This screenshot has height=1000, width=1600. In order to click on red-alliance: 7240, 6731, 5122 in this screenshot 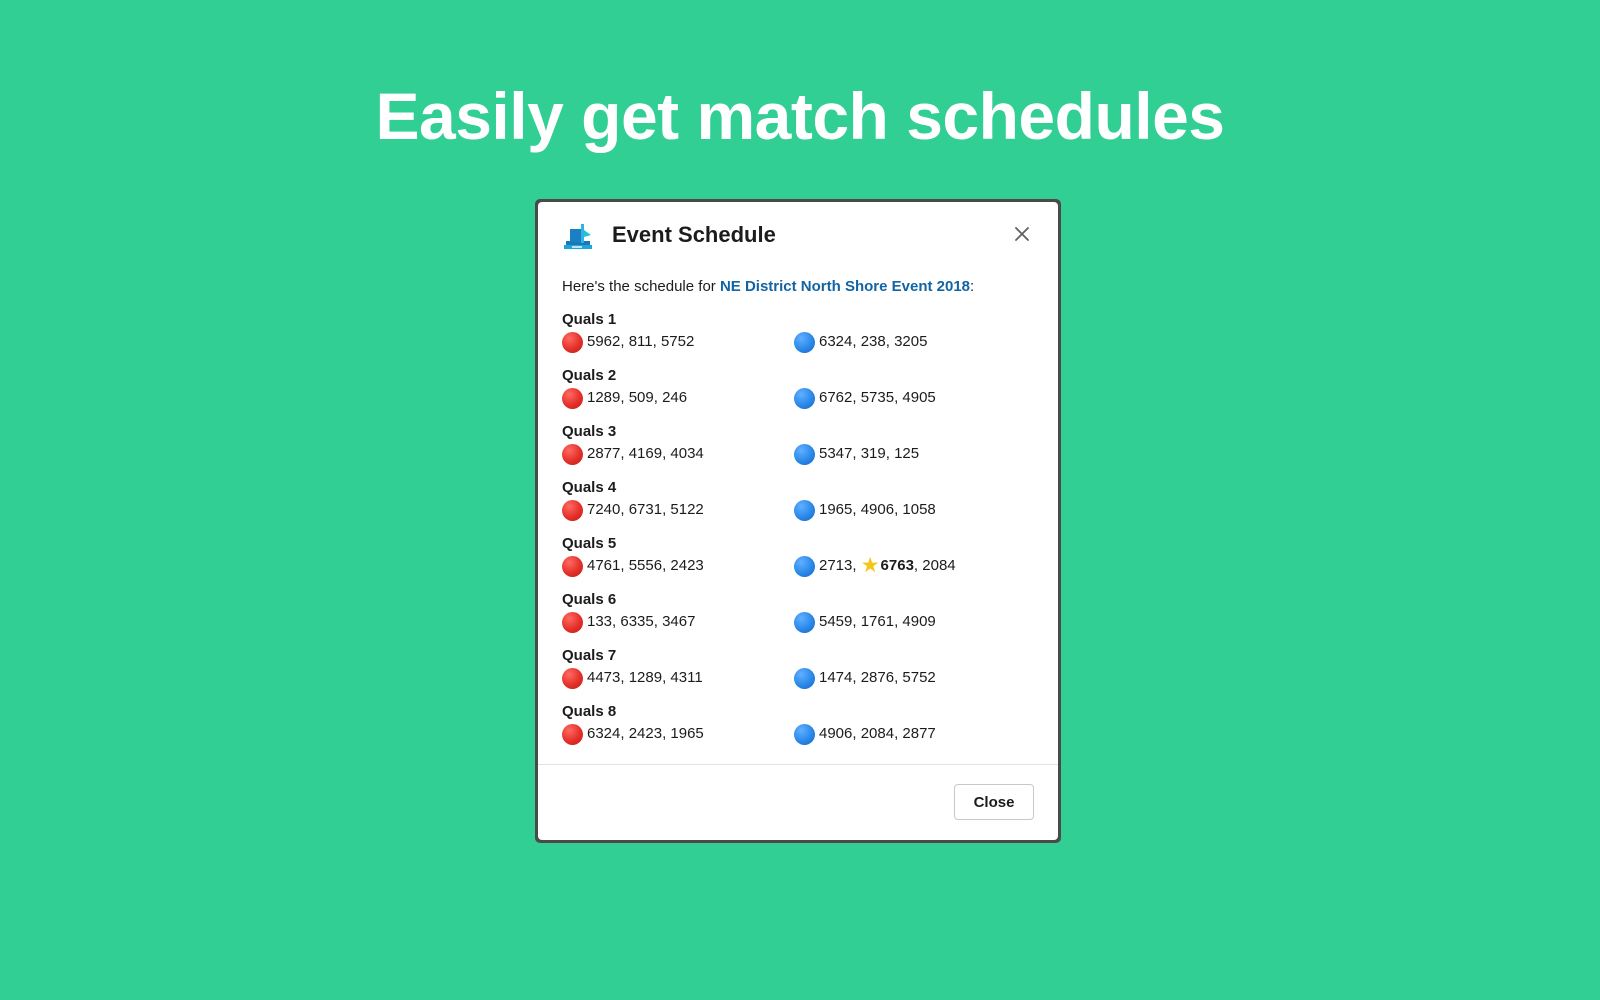, I will do `click(633, 510)`.